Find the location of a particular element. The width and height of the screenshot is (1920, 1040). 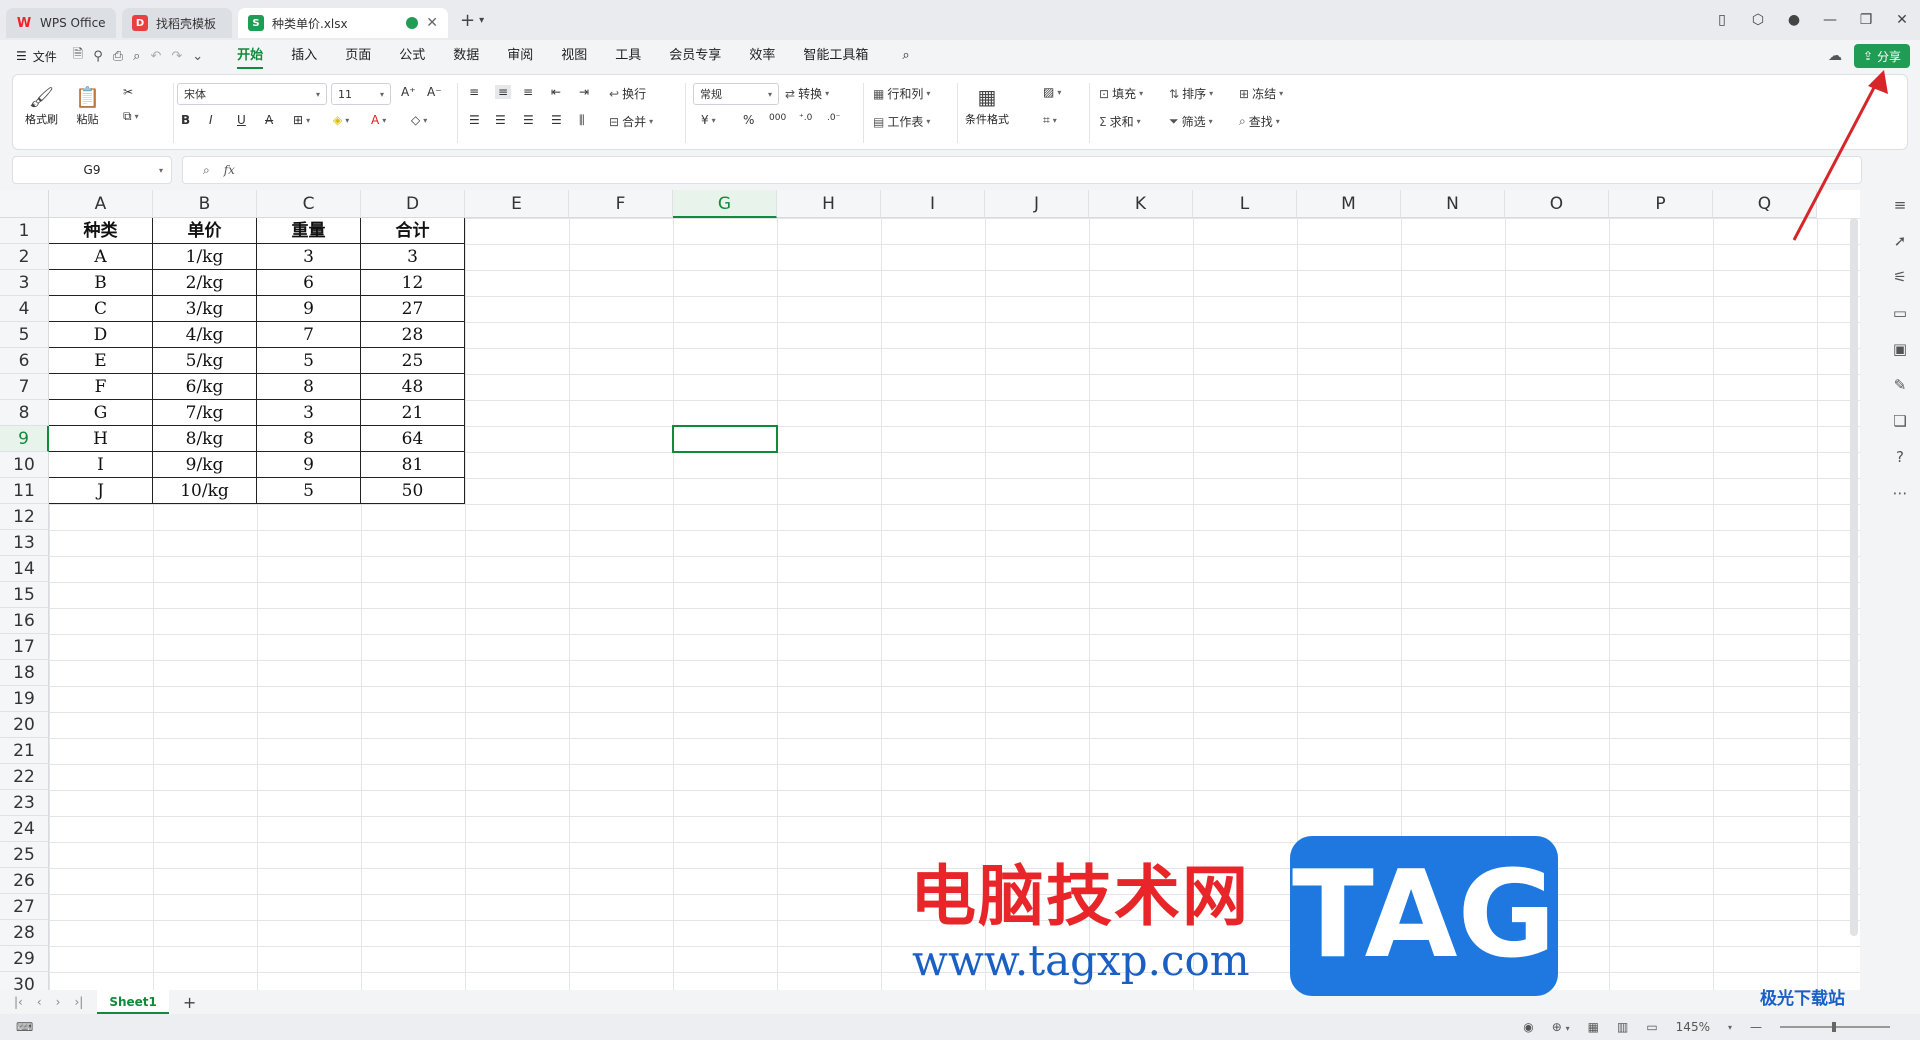

row-header-17: 17 is located at coordinates (24, 647).